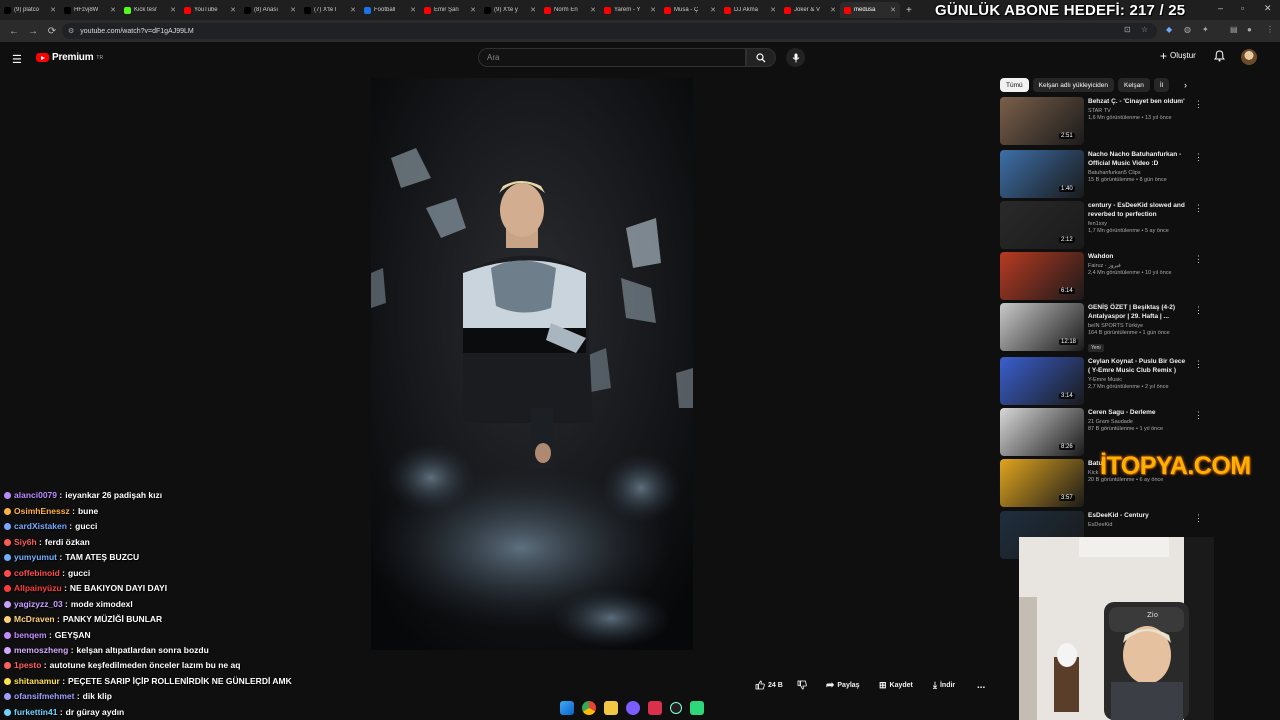 Image resolution: width=1280 pixels, height=720 pixels. Describe the element at coordinates (1138, 266) in the screenshot. I see `channel-name: Fairuz - فيروز` at that location.